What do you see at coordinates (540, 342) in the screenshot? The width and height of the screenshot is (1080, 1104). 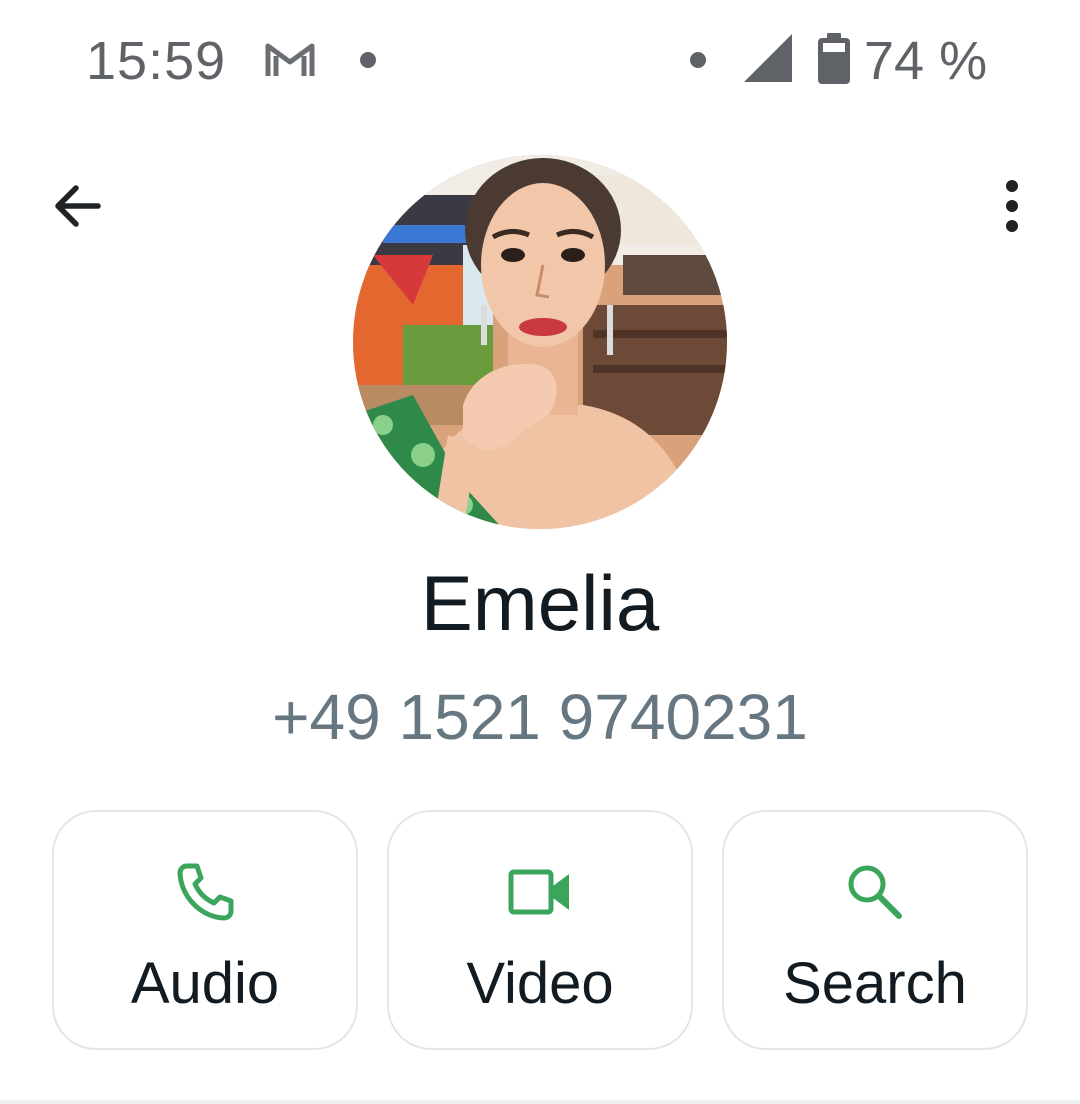 I see `contact-avatar` at bounding box center [540, 342].